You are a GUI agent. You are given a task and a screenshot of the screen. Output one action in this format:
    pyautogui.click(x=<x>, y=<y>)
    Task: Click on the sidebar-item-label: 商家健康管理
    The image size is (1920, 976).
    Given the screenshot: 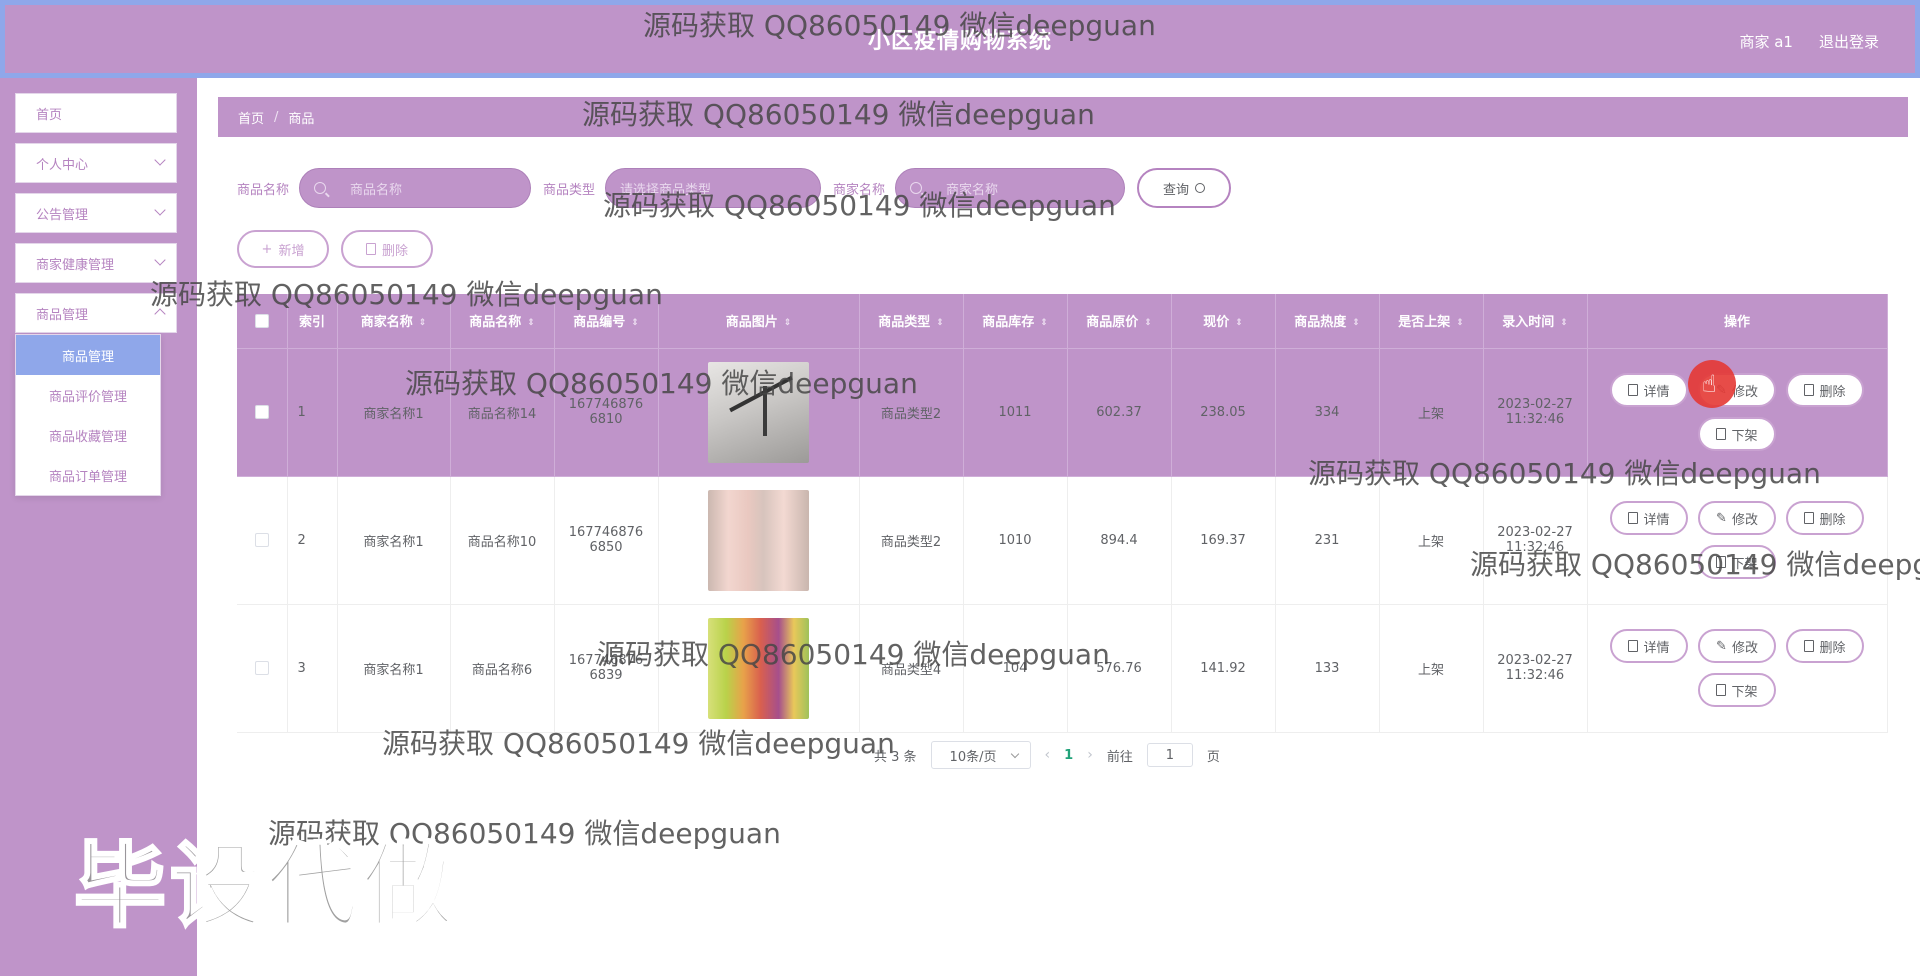 What is the action you would take?
    pyautogui.click(x=75, y=265)
    